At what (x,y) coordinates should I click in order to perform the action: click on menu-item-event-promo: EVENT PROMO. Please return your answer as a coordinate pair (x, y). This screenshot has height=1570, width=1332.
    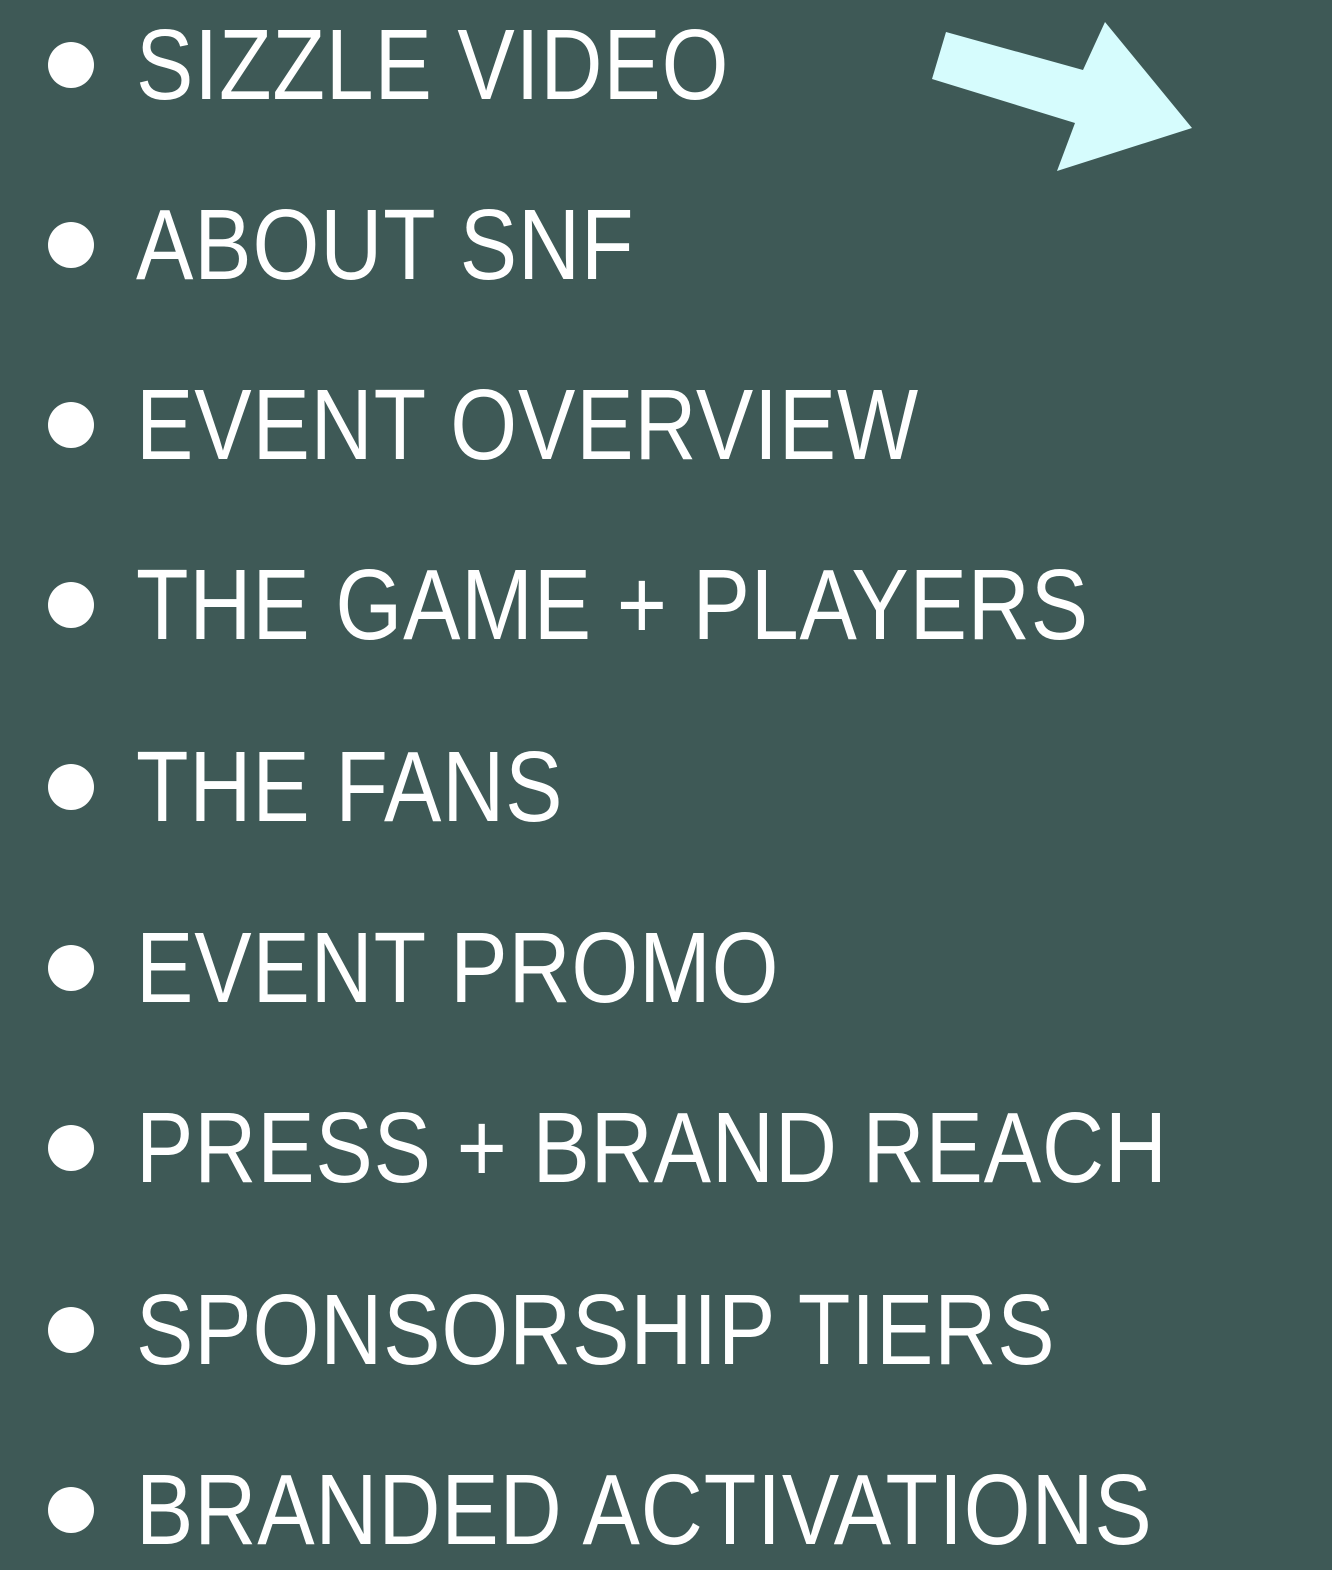
    Looking at the image, I should click on (466, 968).